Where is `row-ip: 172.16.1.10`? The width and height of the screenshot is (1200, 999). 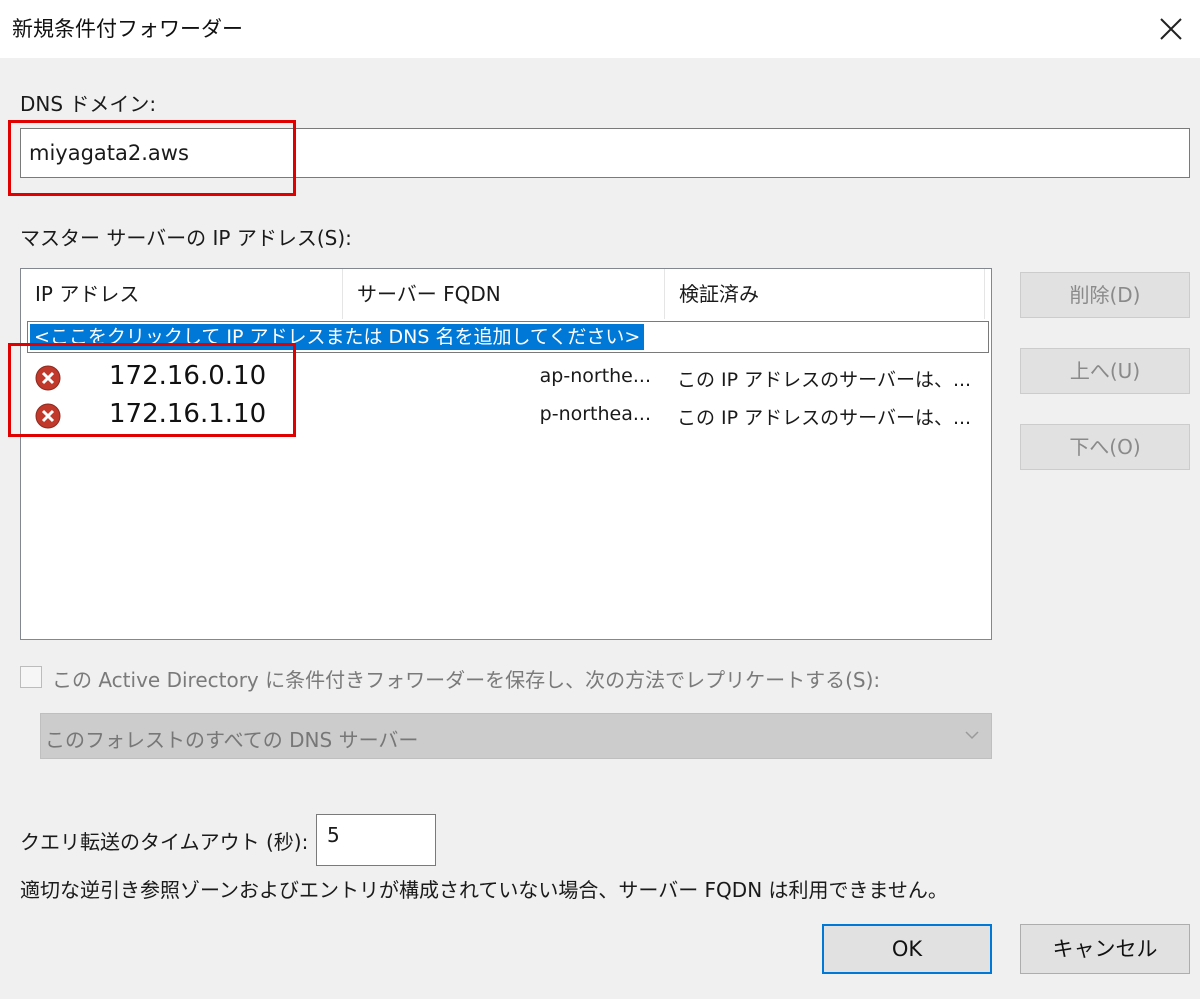
row-ip: 172.16.1.10 is located at coordinates (188, 414).